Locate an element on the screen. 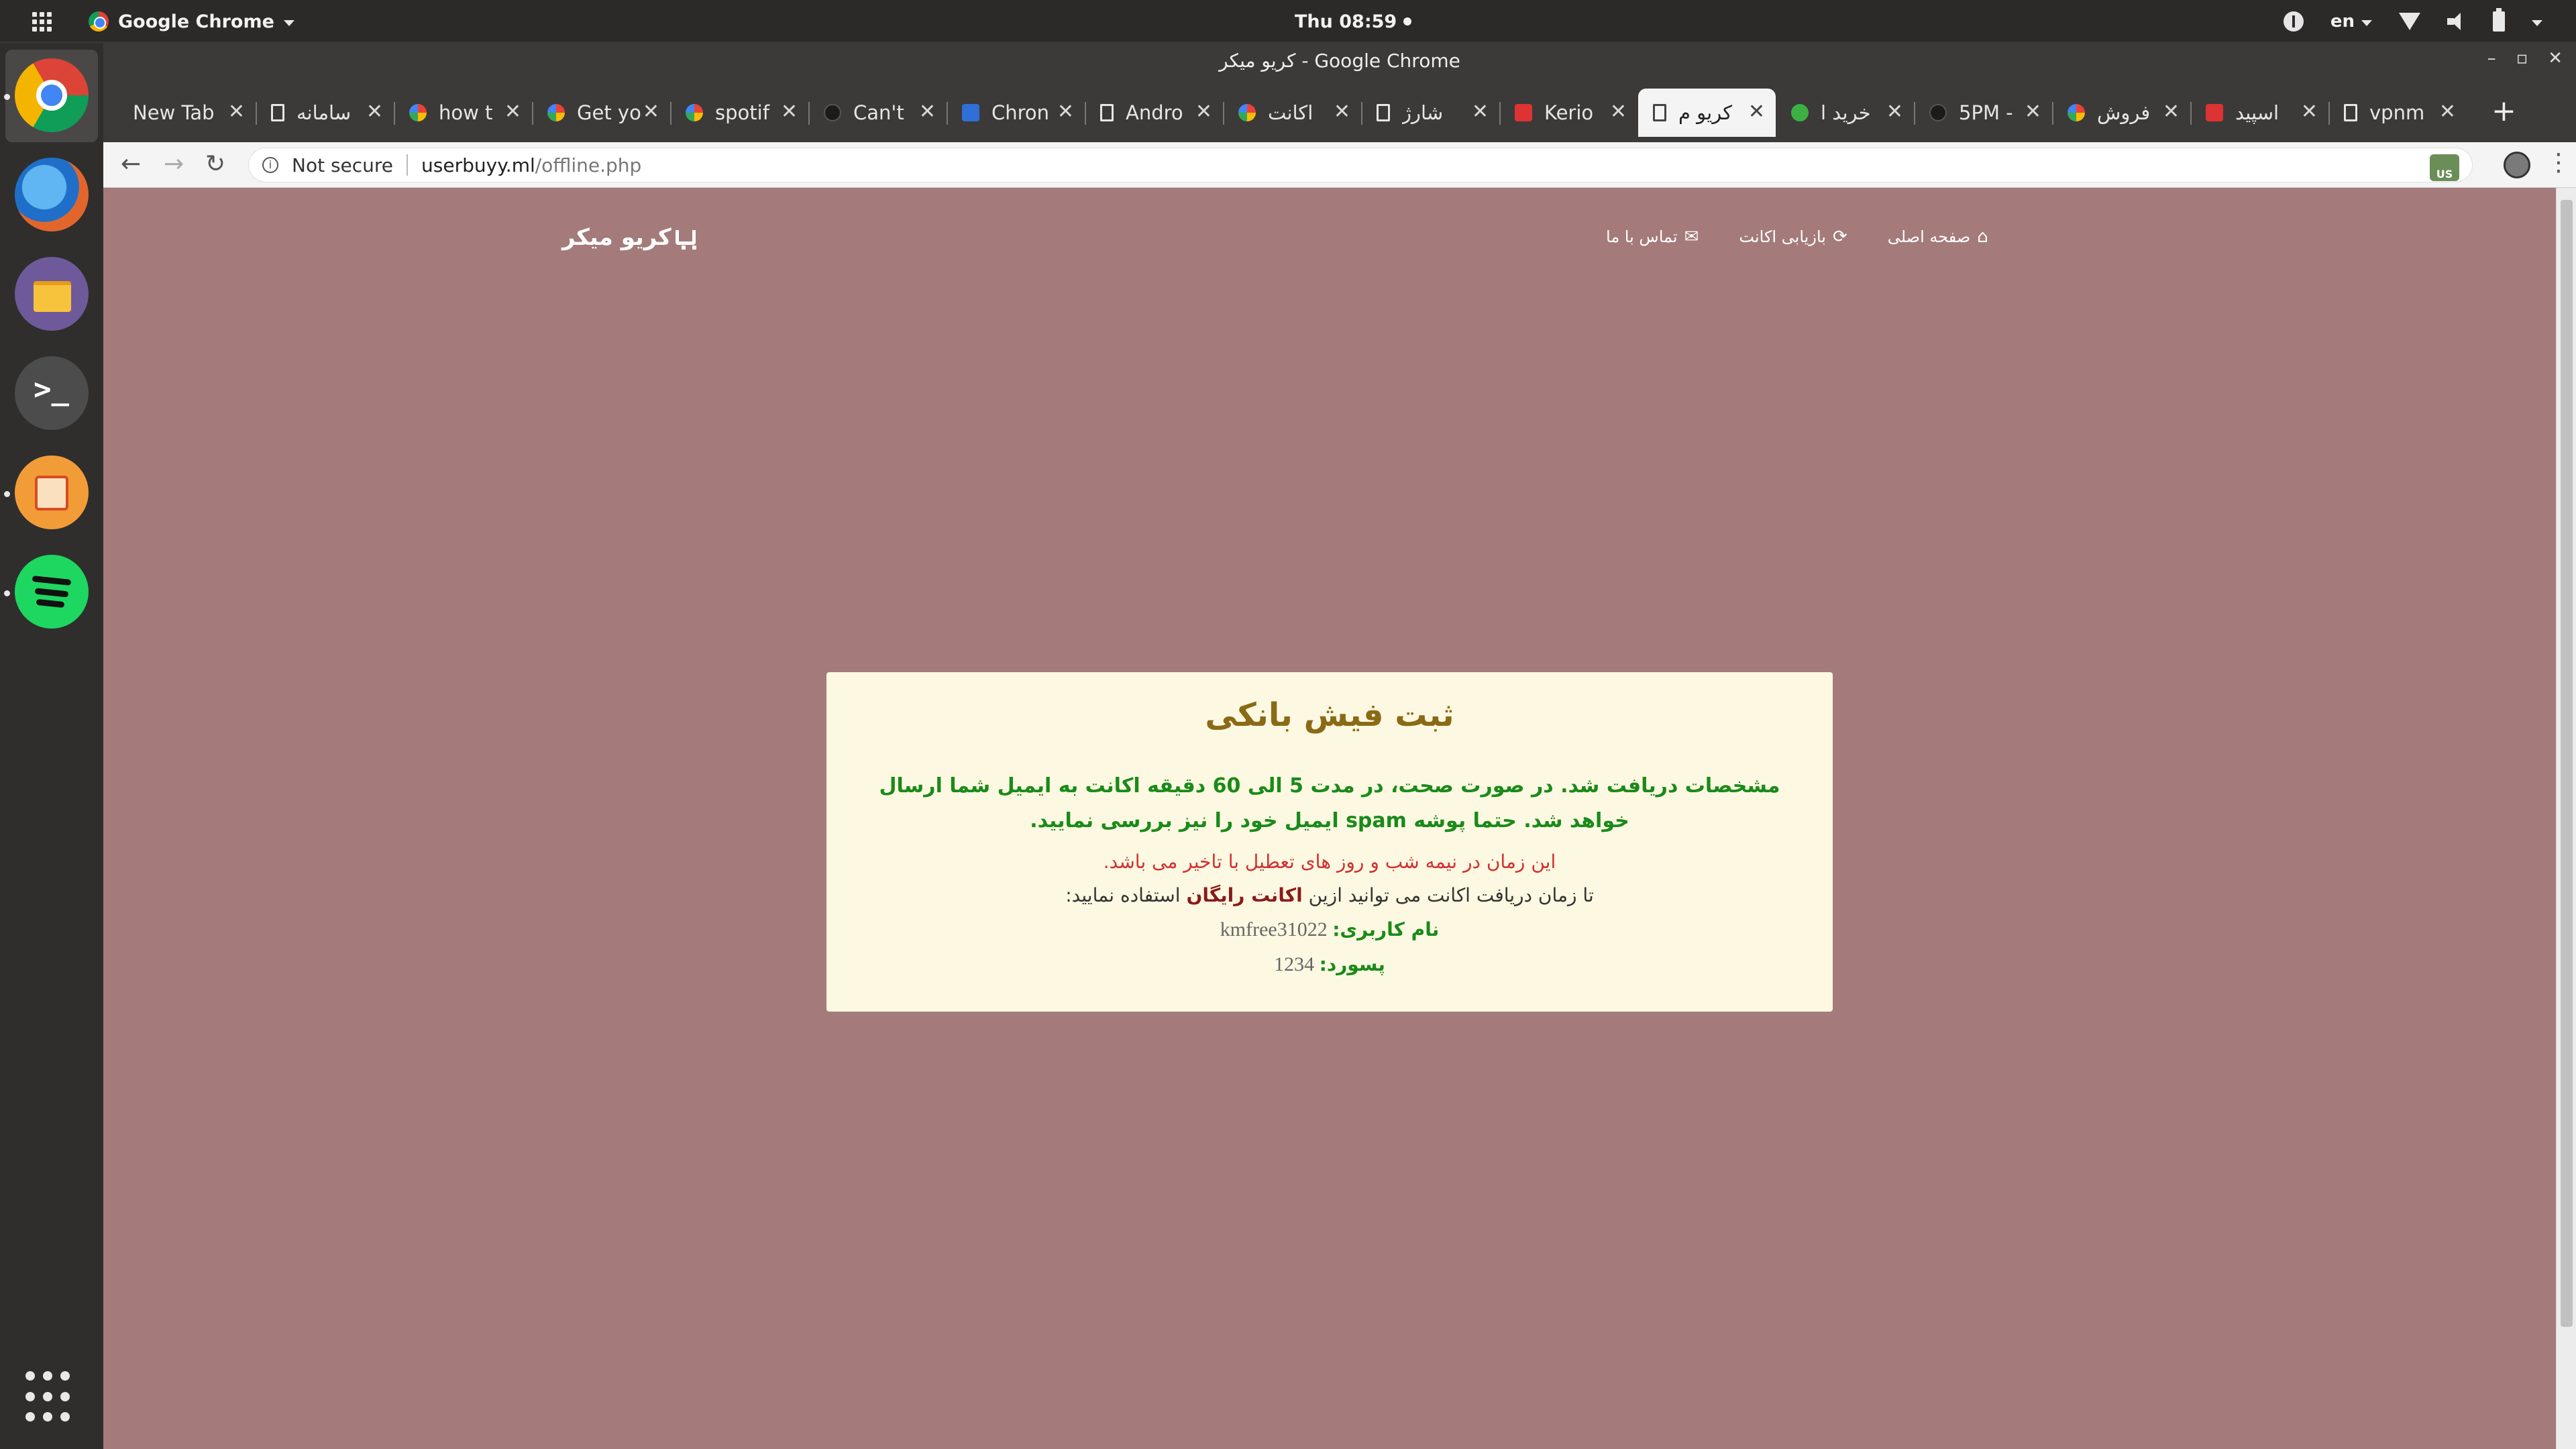 The image size is (2576, 1449). dock-software-center-icon is located at coordinates (52, 492).